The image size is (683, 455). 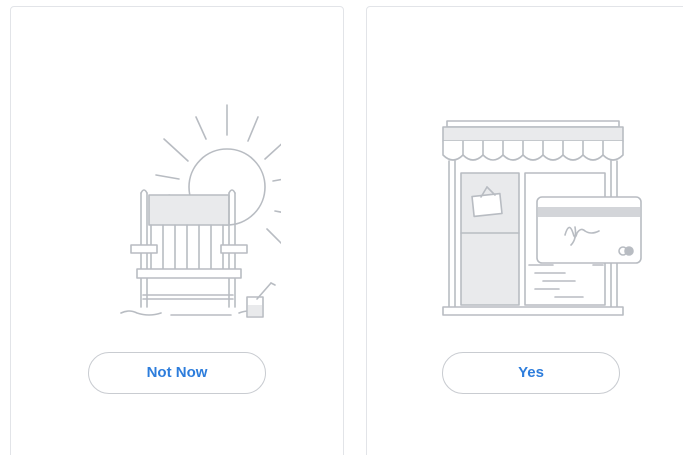 I want to click on not-now-button: Not Now, so click(x=177, y=373).